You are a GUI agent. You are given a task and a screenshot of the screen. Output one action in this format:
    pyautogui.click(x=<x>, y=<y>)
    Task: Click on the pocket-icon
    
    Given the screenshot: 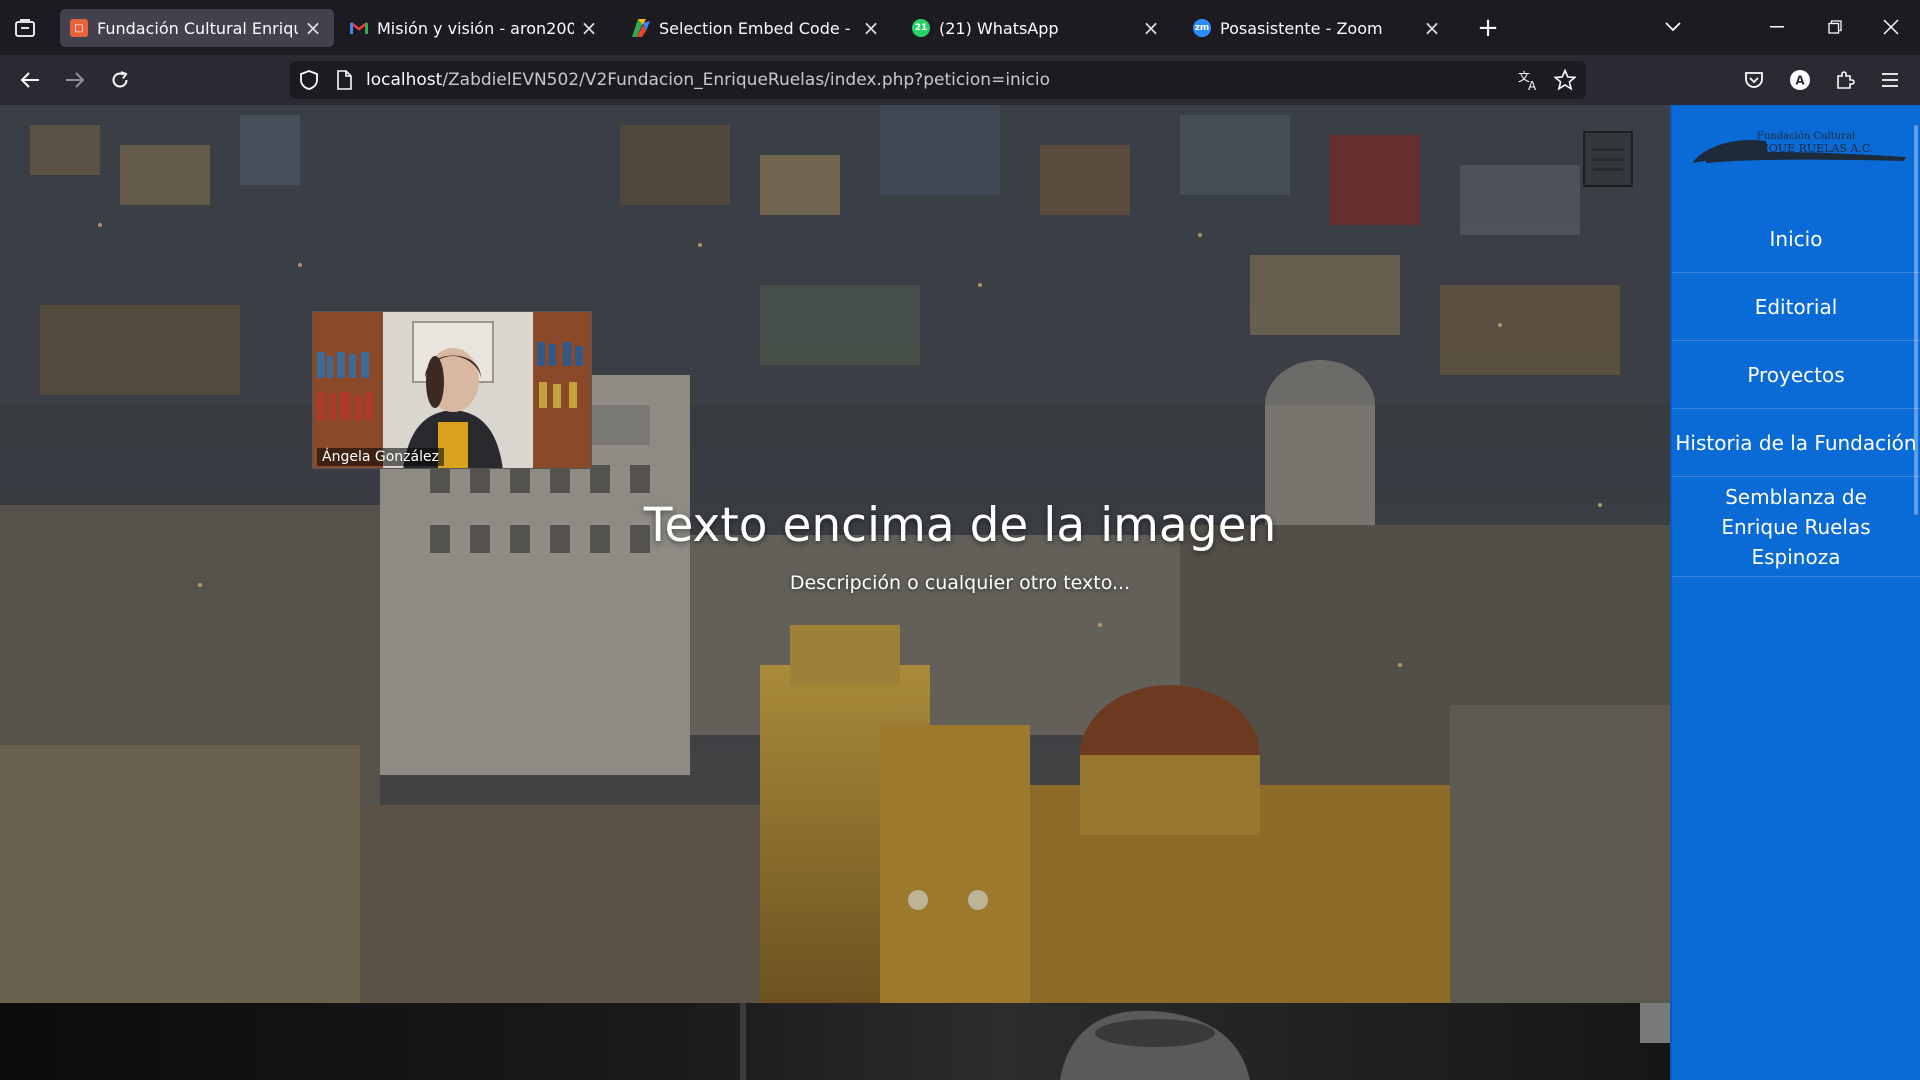 What is the action you would take?
    pyautogui.click(x=1754, y=80)
    